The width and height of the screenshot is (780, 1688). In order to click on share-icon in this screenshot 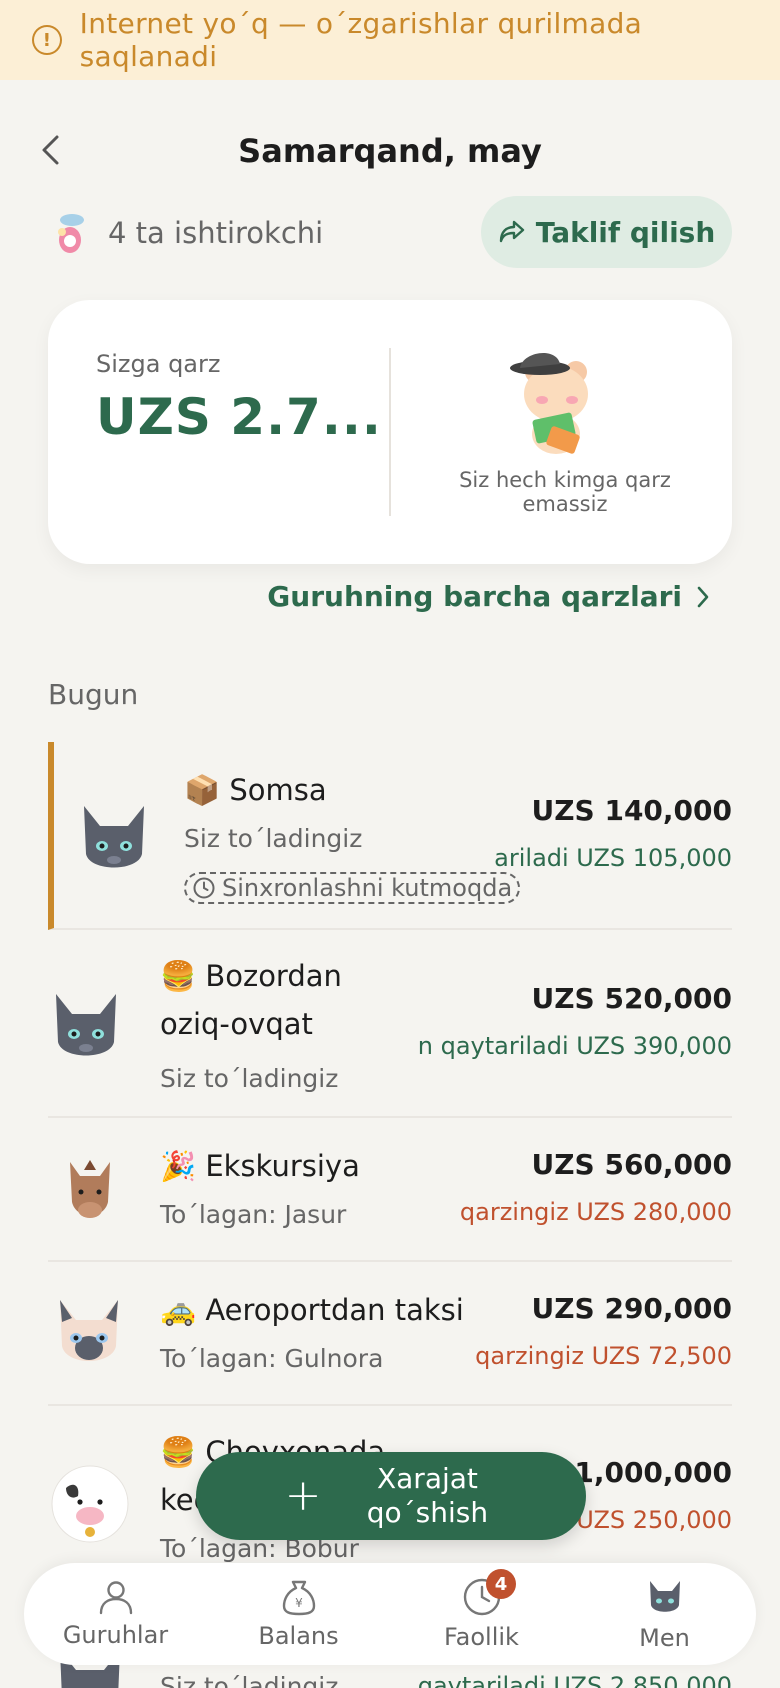, I will do `click(511, 231)`.